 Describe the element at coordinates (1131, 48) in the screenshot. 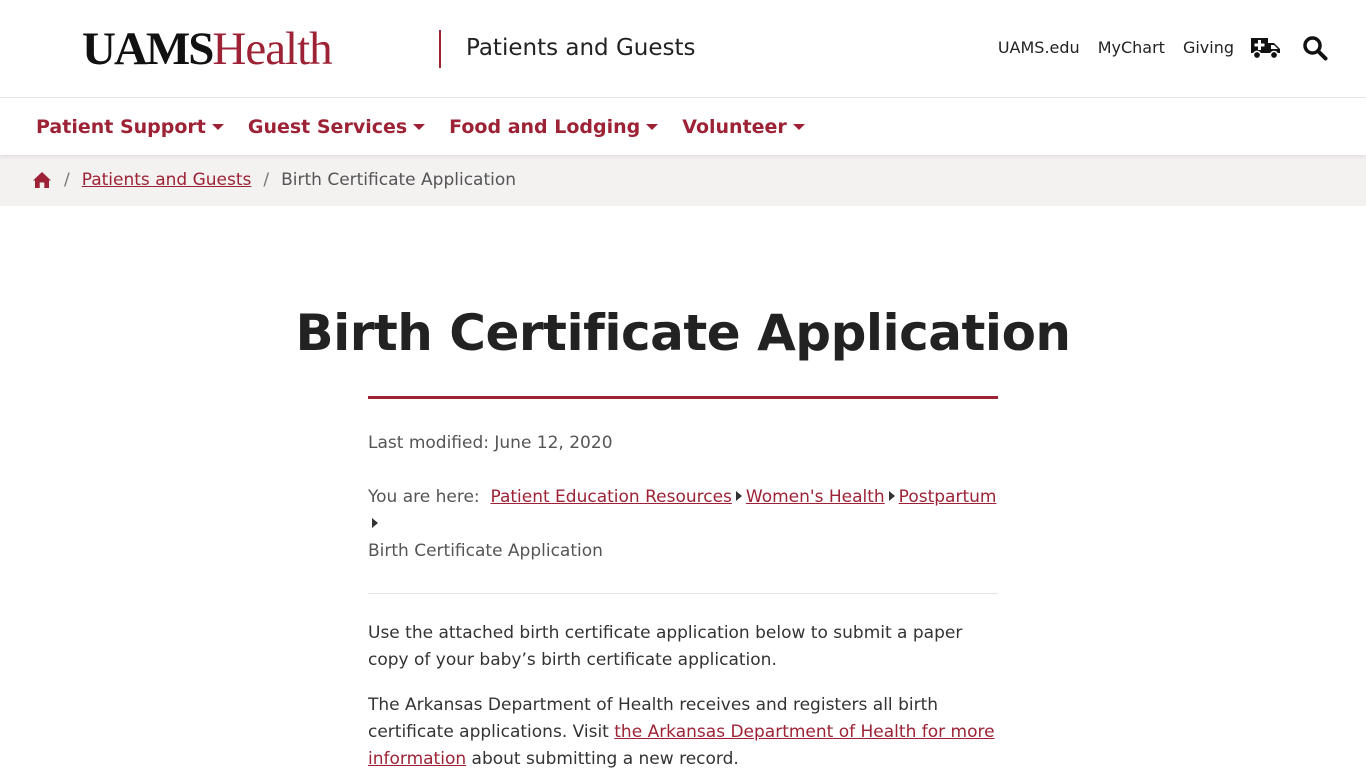

I see `utility-link-mychart: MyChart` at that location.